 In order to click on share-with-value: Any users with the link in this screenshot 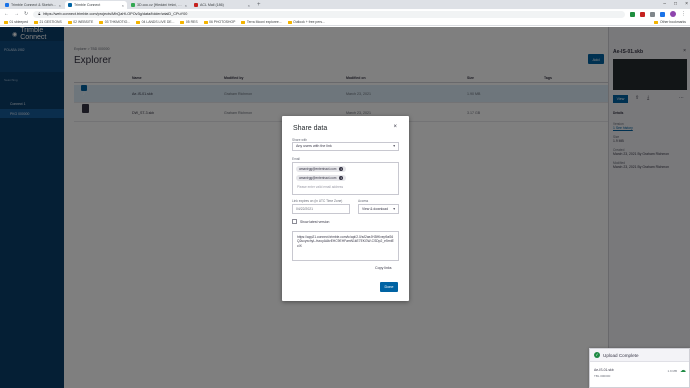, I will do `click(314, 146)`.